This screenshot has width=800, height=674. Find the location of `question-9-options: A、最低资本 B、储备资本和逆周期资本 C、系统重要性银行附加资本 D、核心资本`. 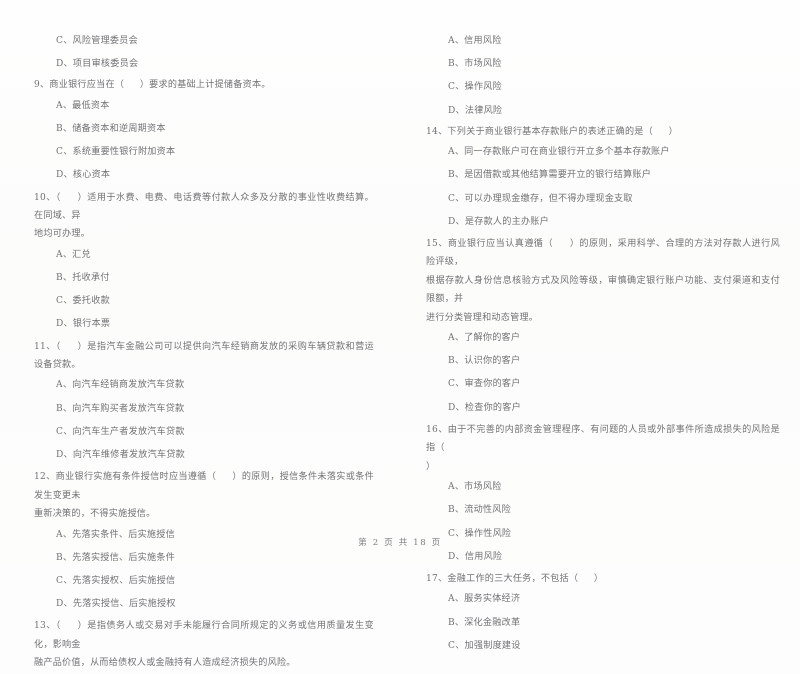

question-9-options: A、最低资本 B、储备资本和逆周期资本 C、系统重要性银行附加资本 D、核心资本 is located at coordinates (204, 141).